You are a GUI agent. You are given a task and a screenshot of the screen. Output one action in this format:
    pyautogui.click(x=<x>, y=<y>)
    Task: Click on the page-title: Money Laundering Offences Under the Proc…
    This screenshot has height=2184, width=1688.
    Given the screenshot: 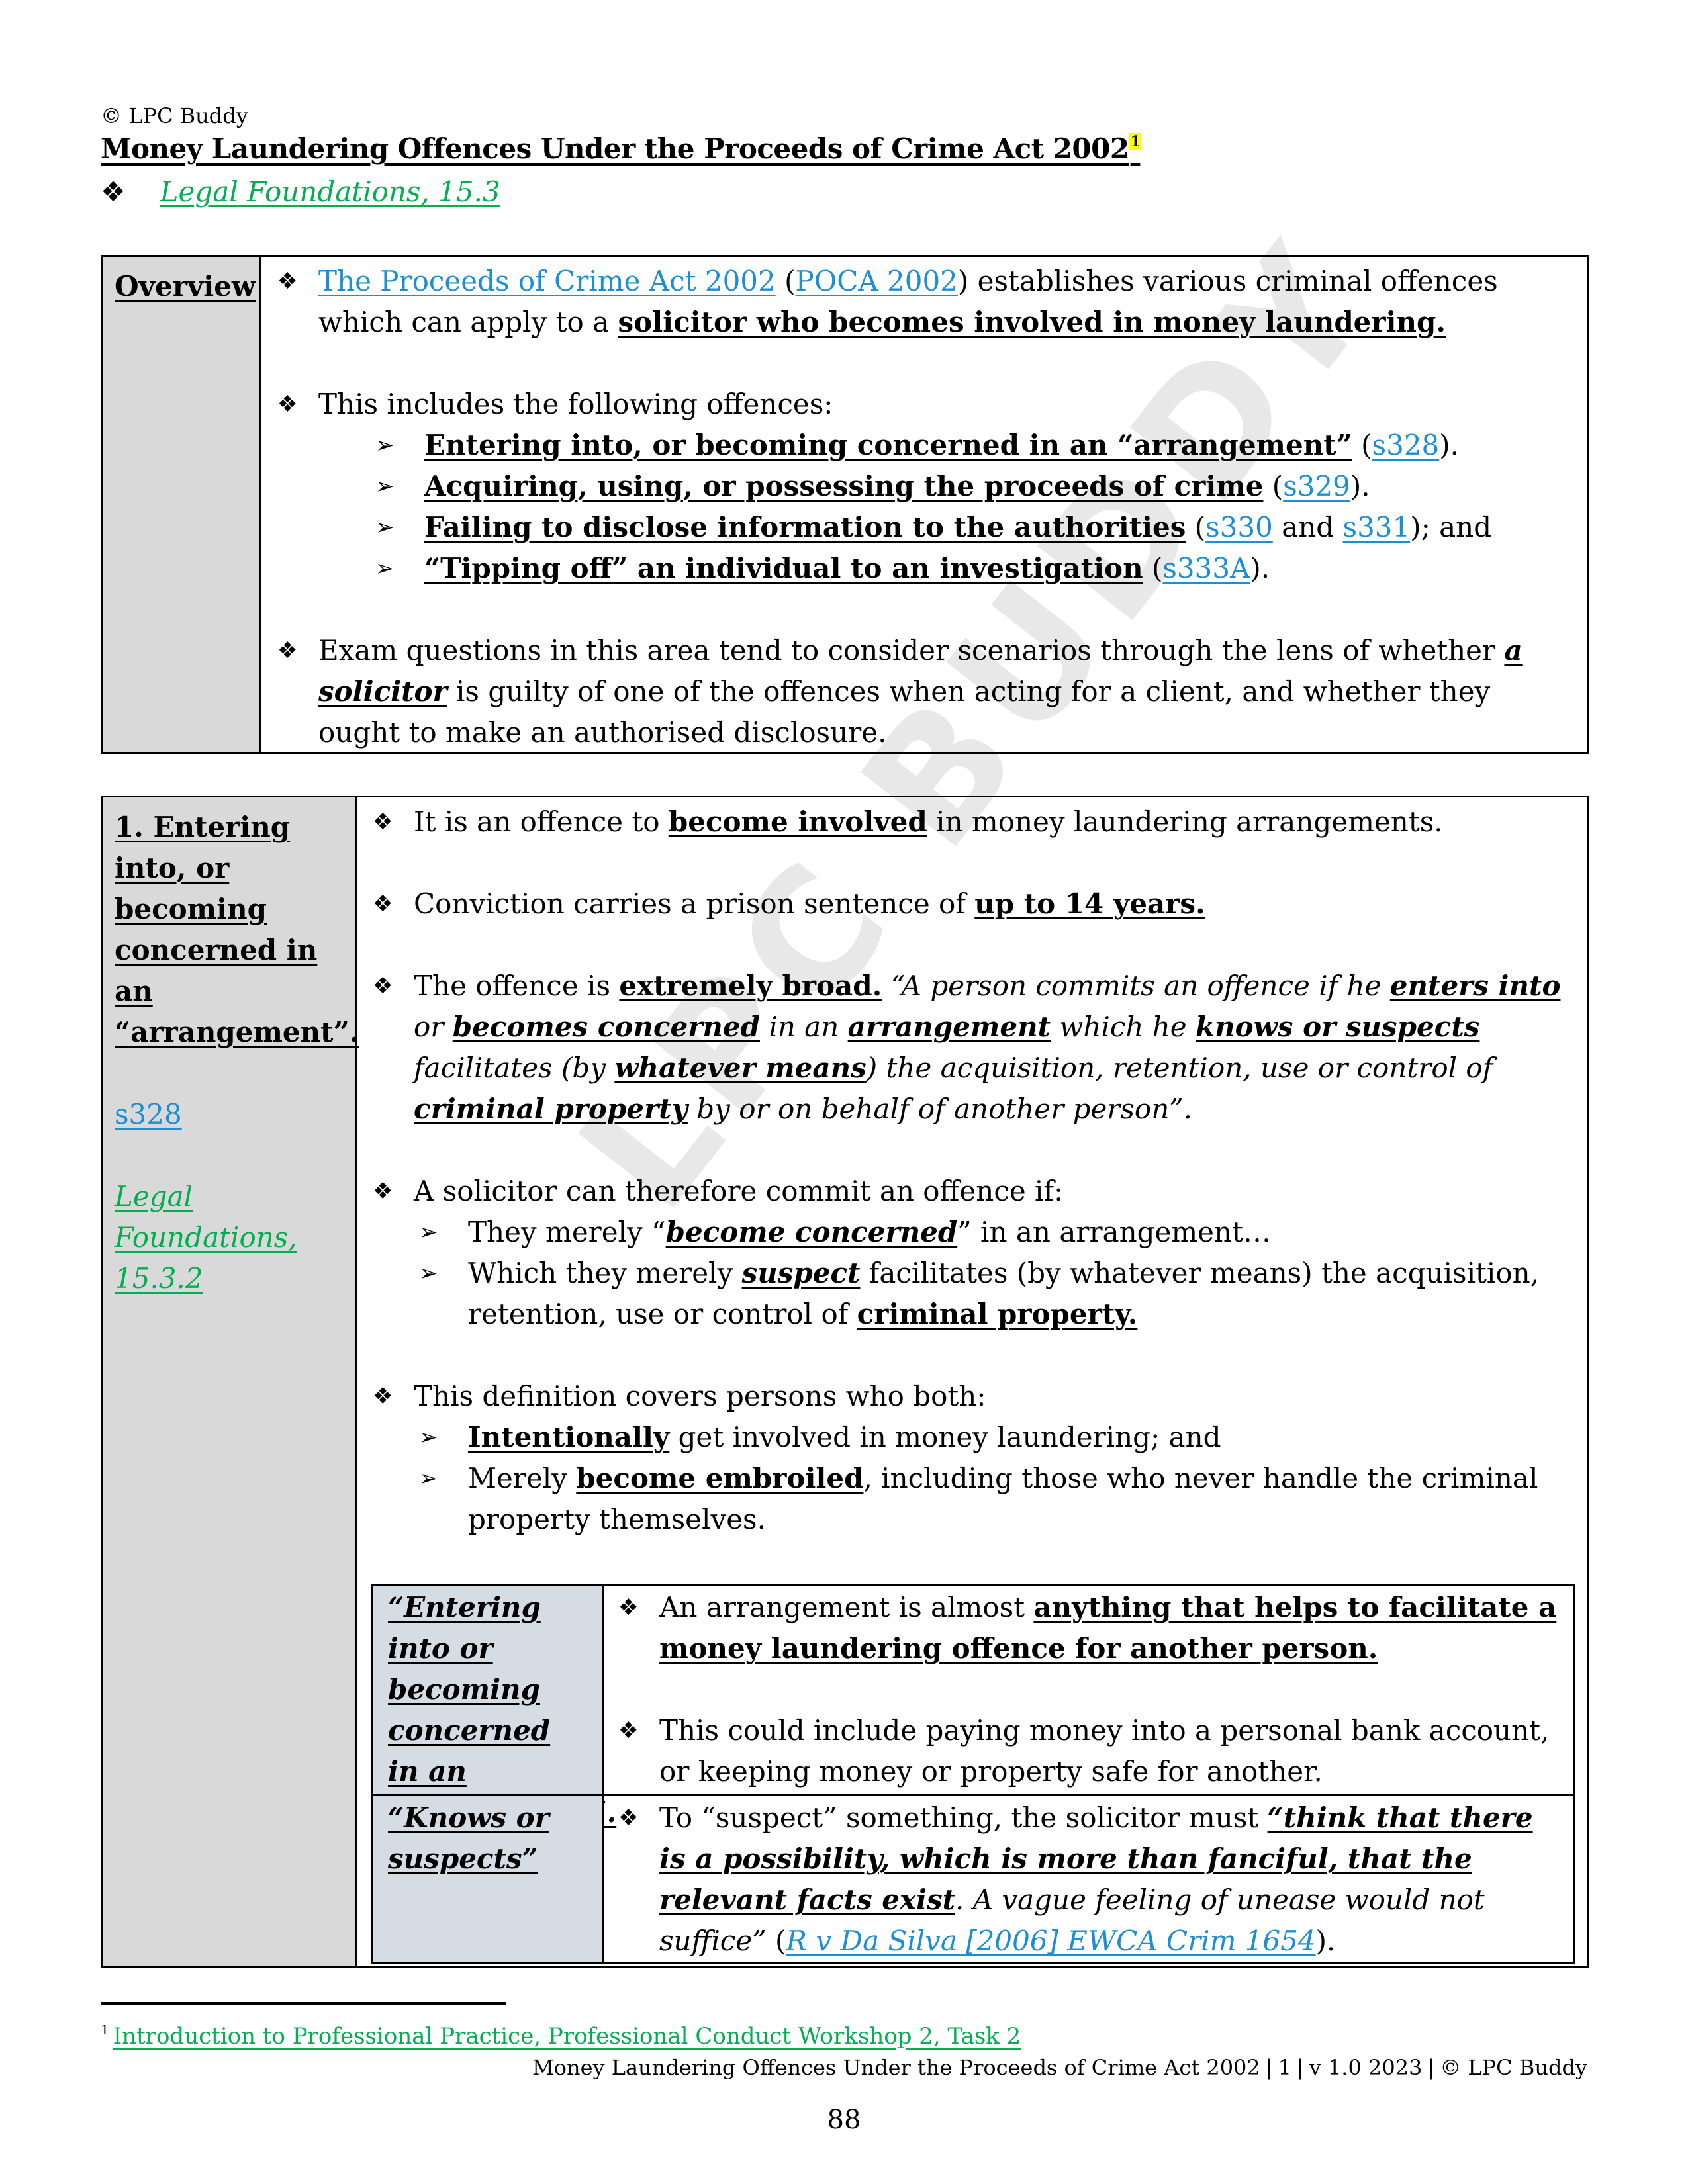 What is the action you would take?
    pyautogui.click(x=621, y=148)
    